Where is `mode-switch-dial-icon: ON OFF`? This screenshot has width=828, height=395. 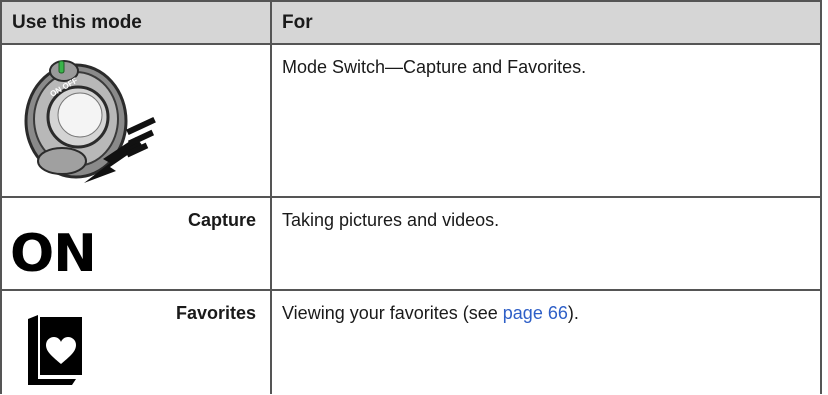 mode-switch-dial-icon: ON OFF is located at coordinates (90, 121).